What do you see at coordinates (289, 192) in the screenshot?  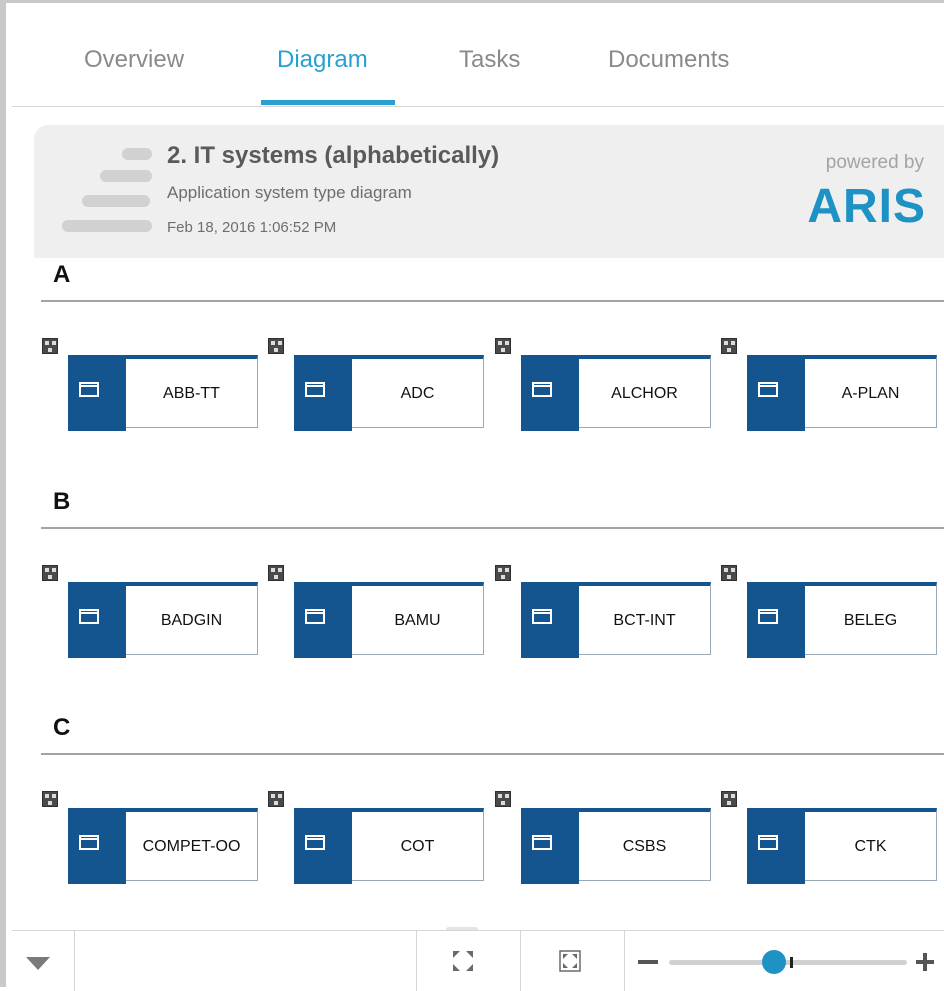 I see `diagram-type-label: Application system type diagram` at bounding box center [289, 192].